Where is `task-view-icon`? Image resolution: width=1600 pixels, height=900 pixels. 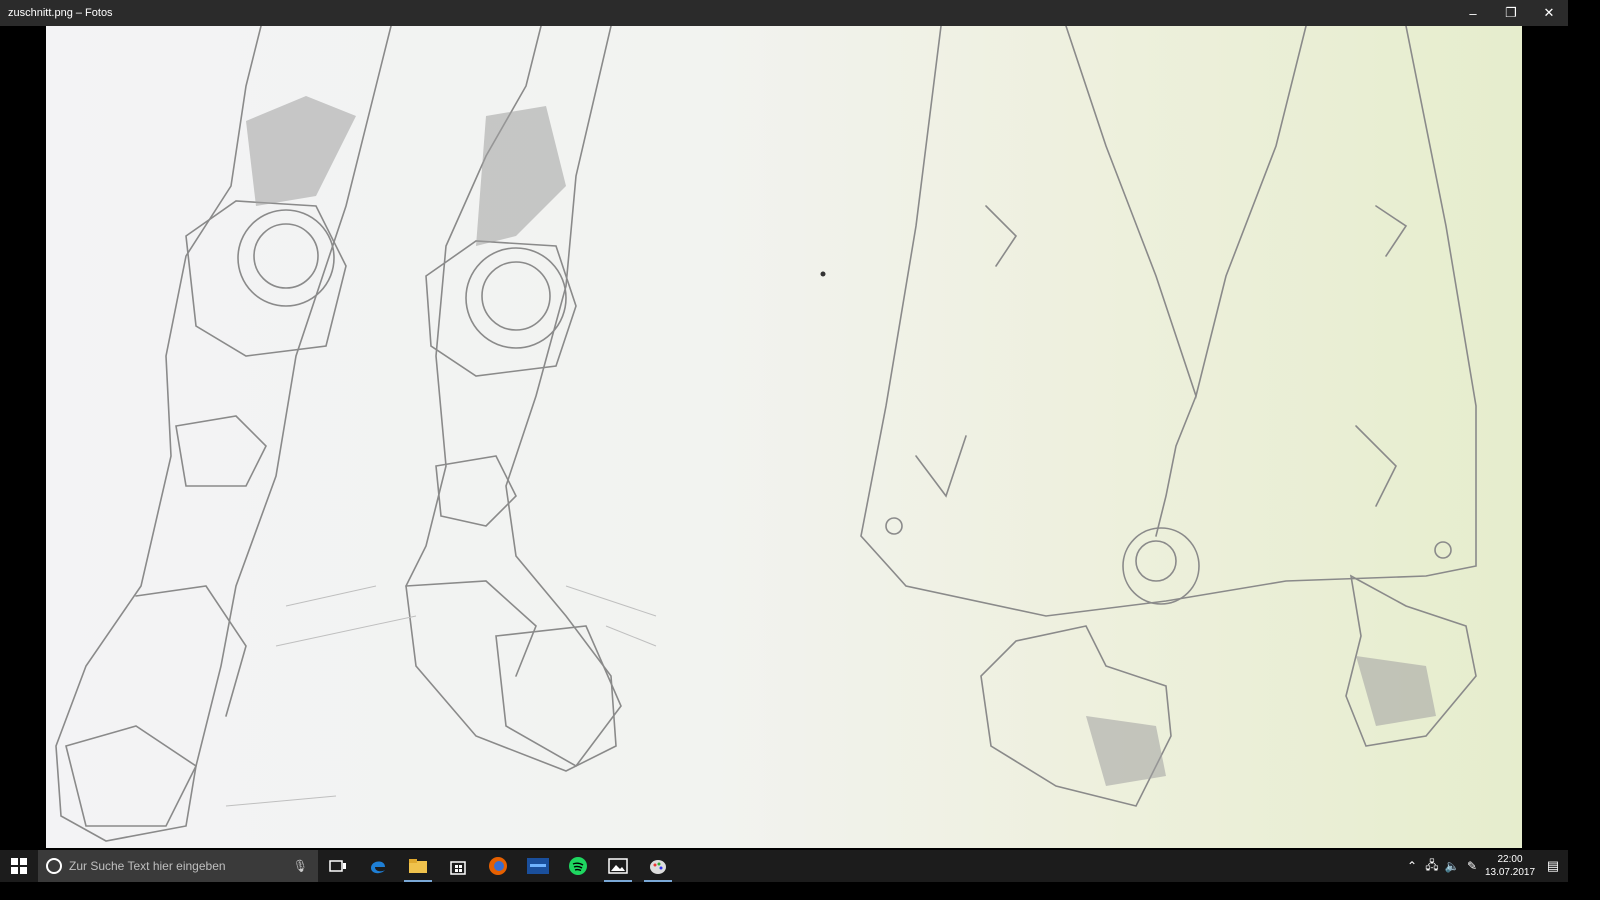 task-view-icon is located at coordinates (337, 866).